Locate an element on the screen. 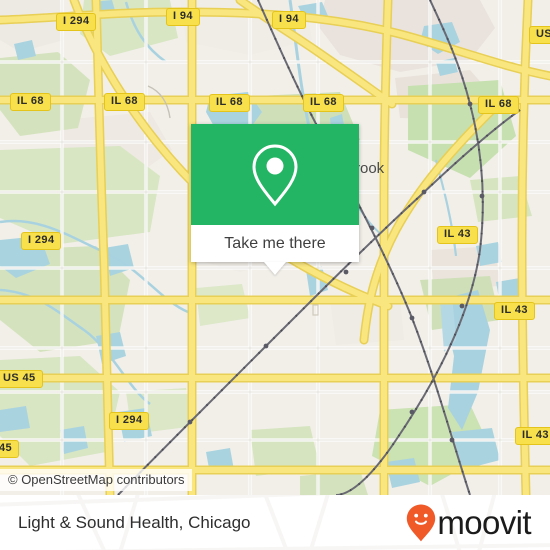 This screenshot has height=550, width=550. place-label: rook is located at coordinates (370, 168).